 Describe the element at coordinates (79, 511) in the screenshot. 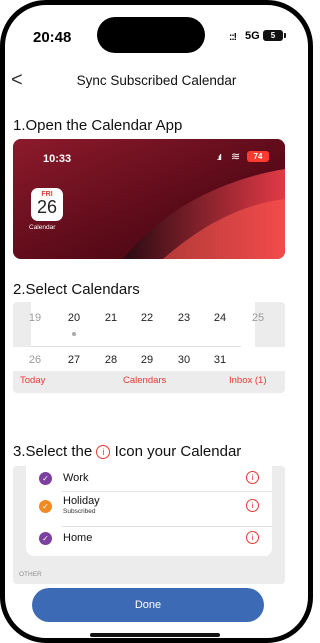

I see `calendar-subtitle: Subscribed` at that location.